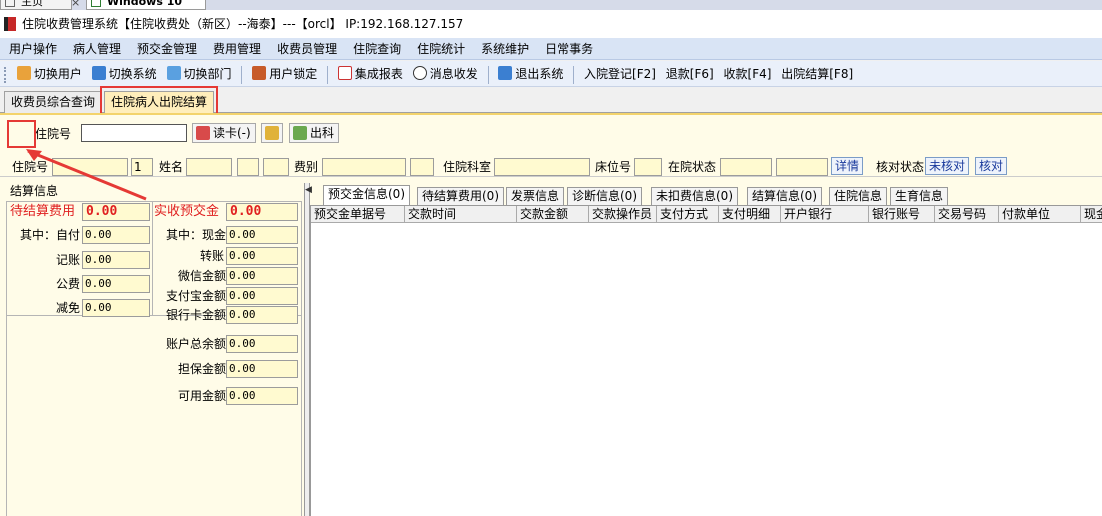 The image size is (1102, 516). I want to click on col-bank-account: 银行账号, so click(902, 214).